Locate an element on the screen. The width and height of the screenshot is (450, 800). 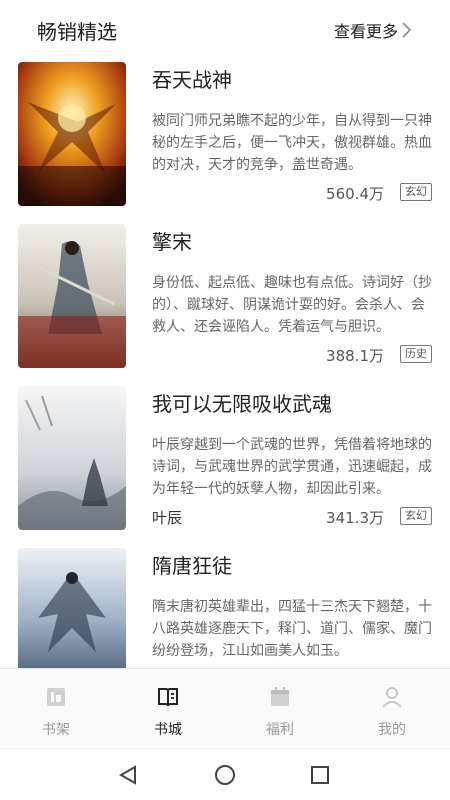
view-more-link: 查看更多 is located at coordinates (366, 30).